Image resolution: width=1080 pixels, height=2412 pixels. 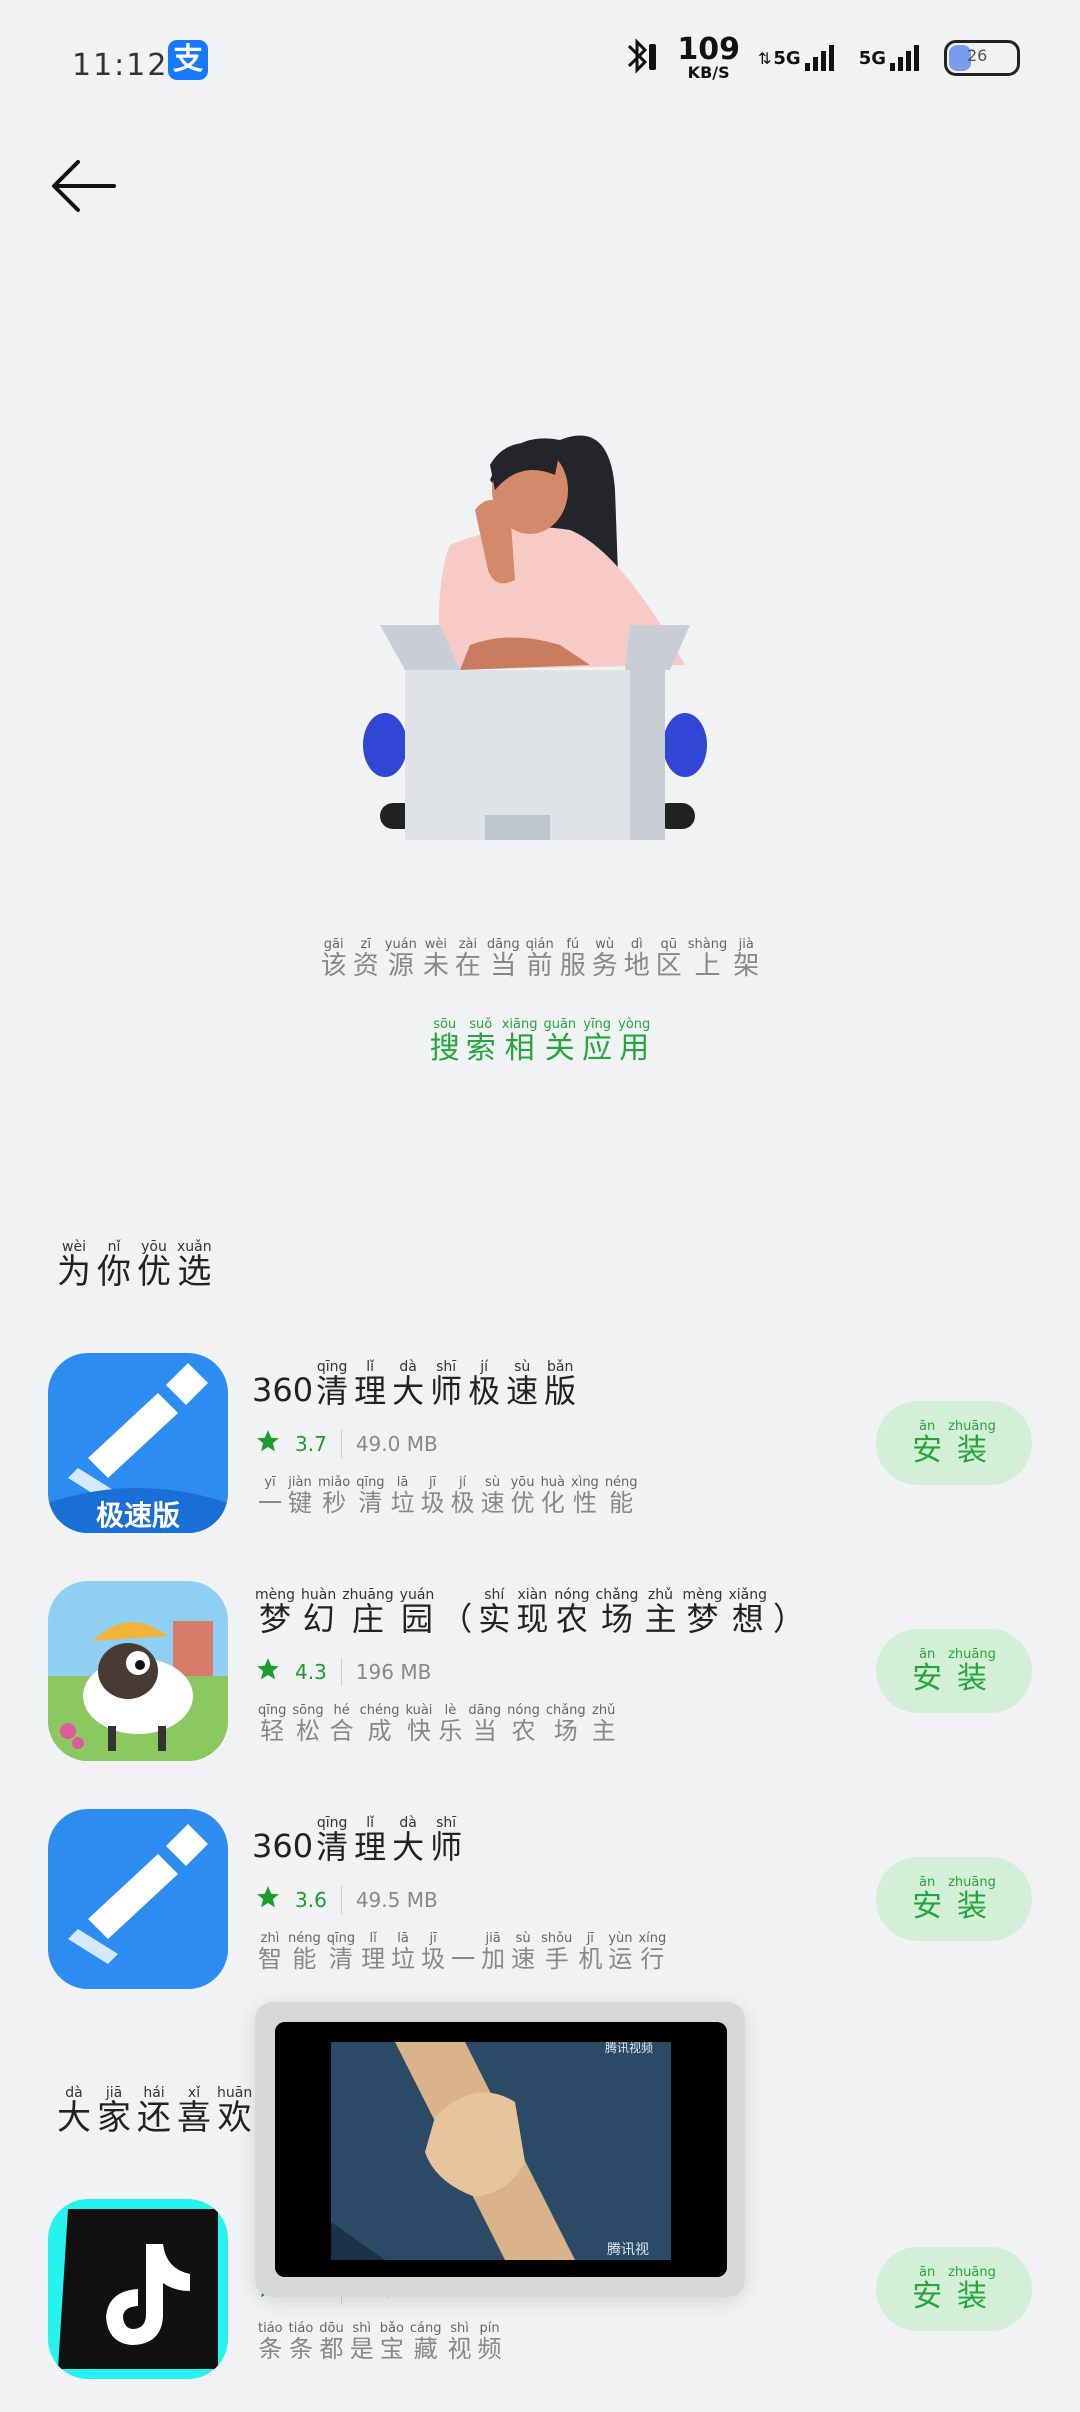 I want to click on ruby-char: zhì 智, so click(x=270, y=1952).